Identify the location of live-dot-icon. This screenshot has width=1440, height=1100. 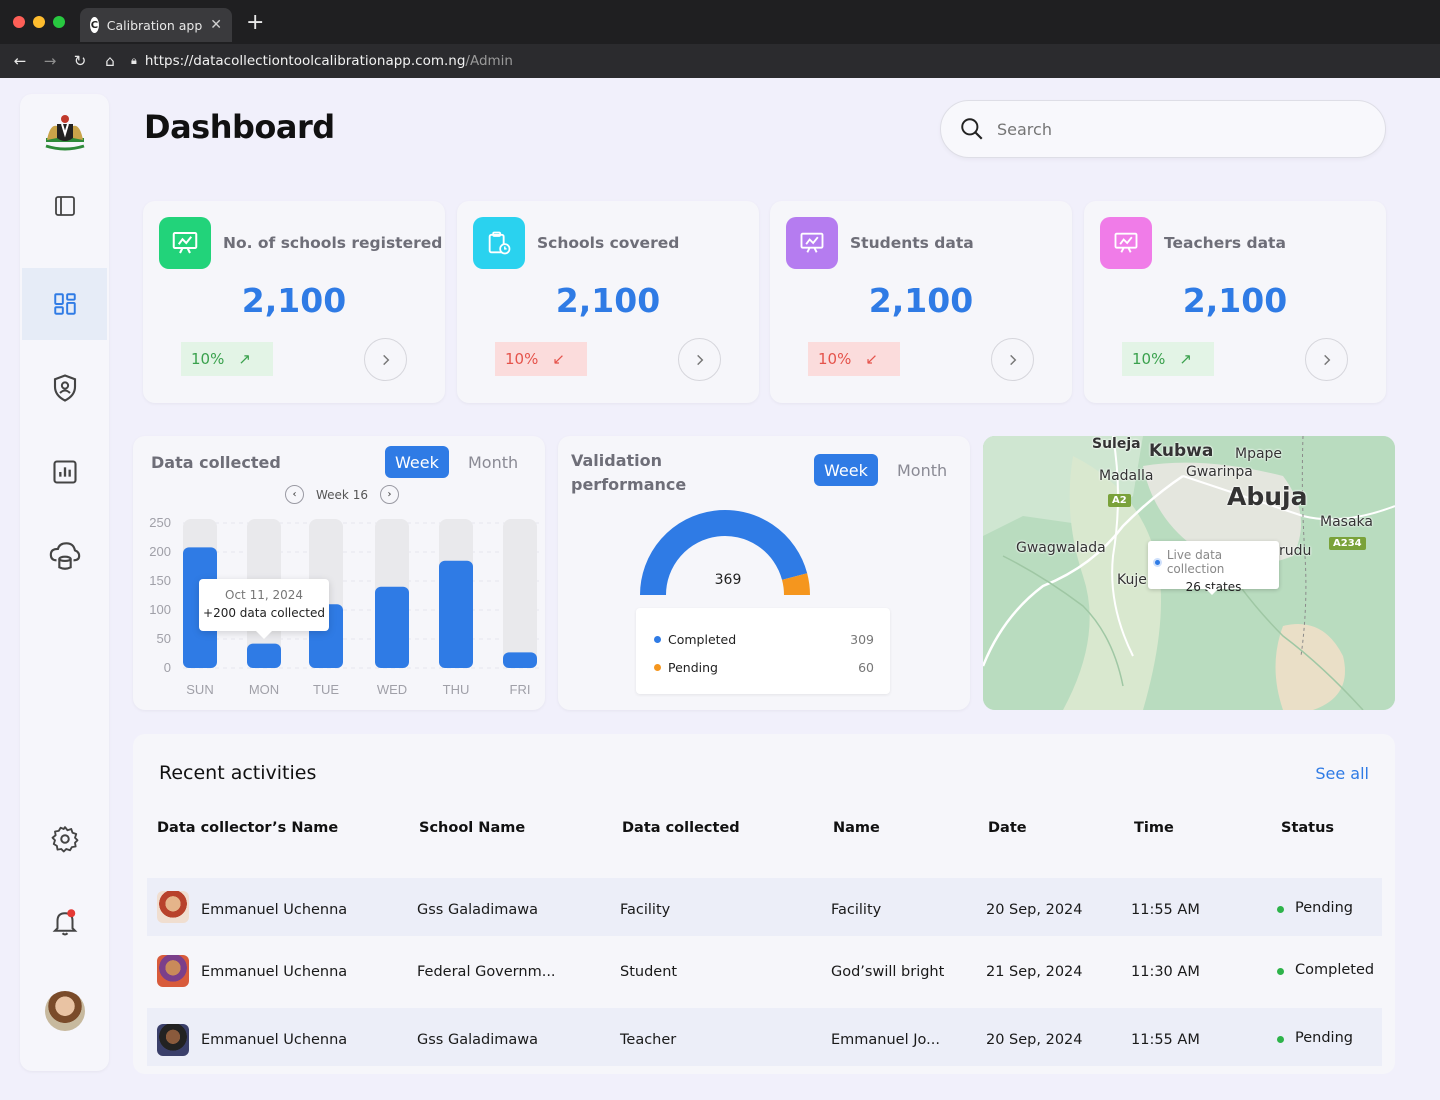
(1157, 562).